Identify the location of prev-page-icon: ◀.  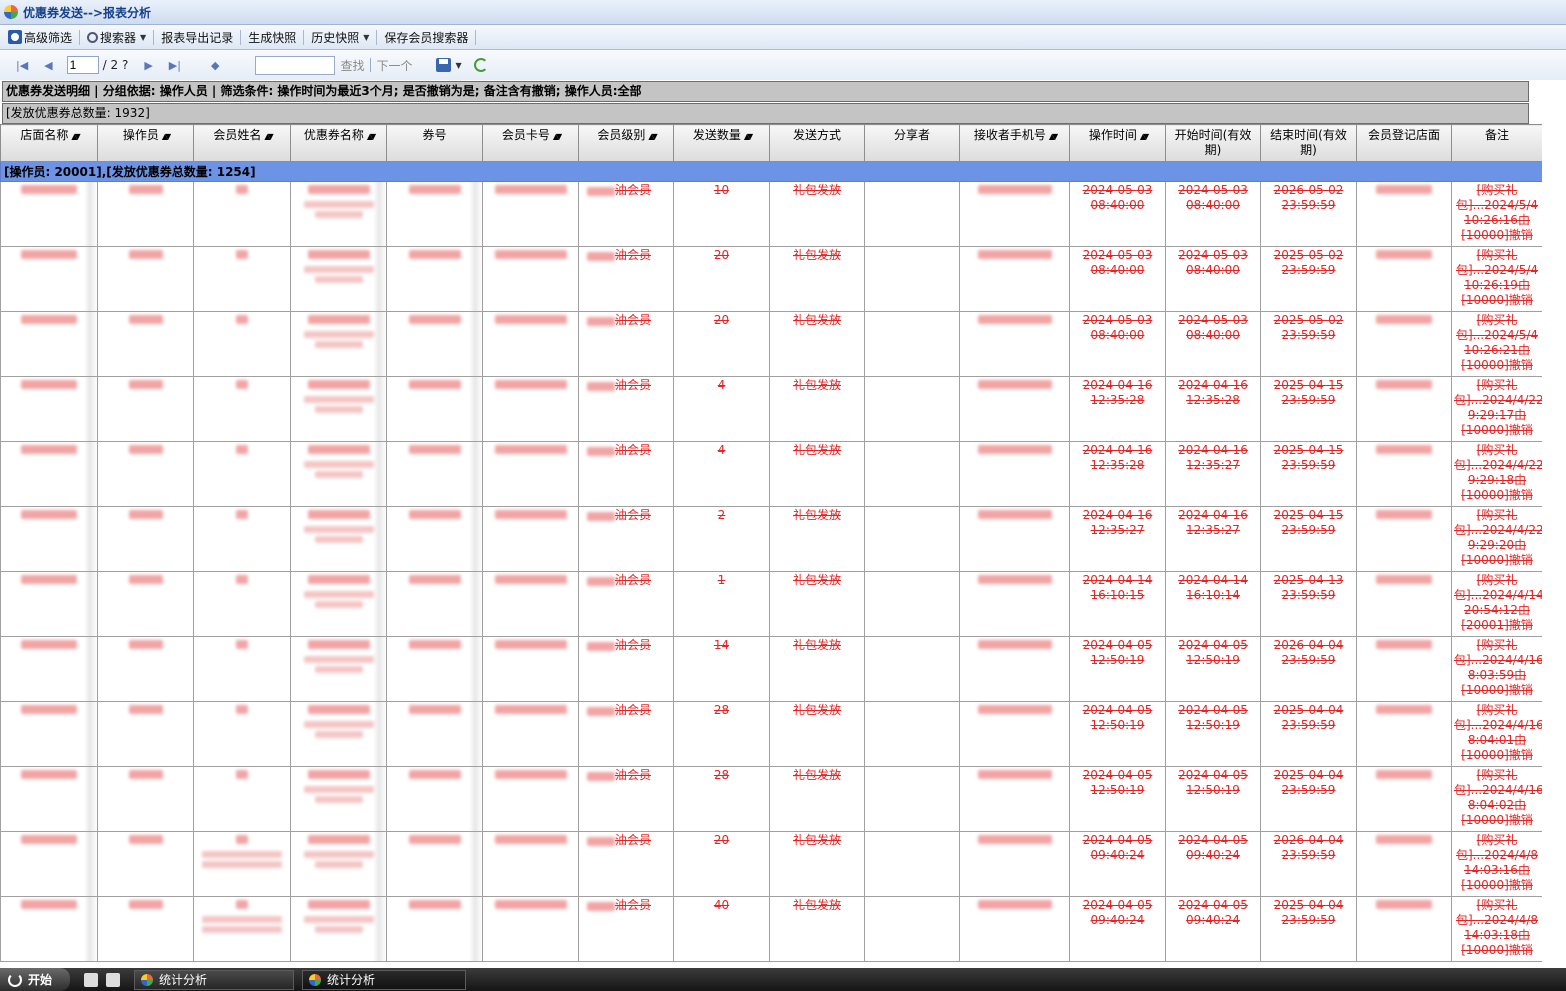
(48, 65).